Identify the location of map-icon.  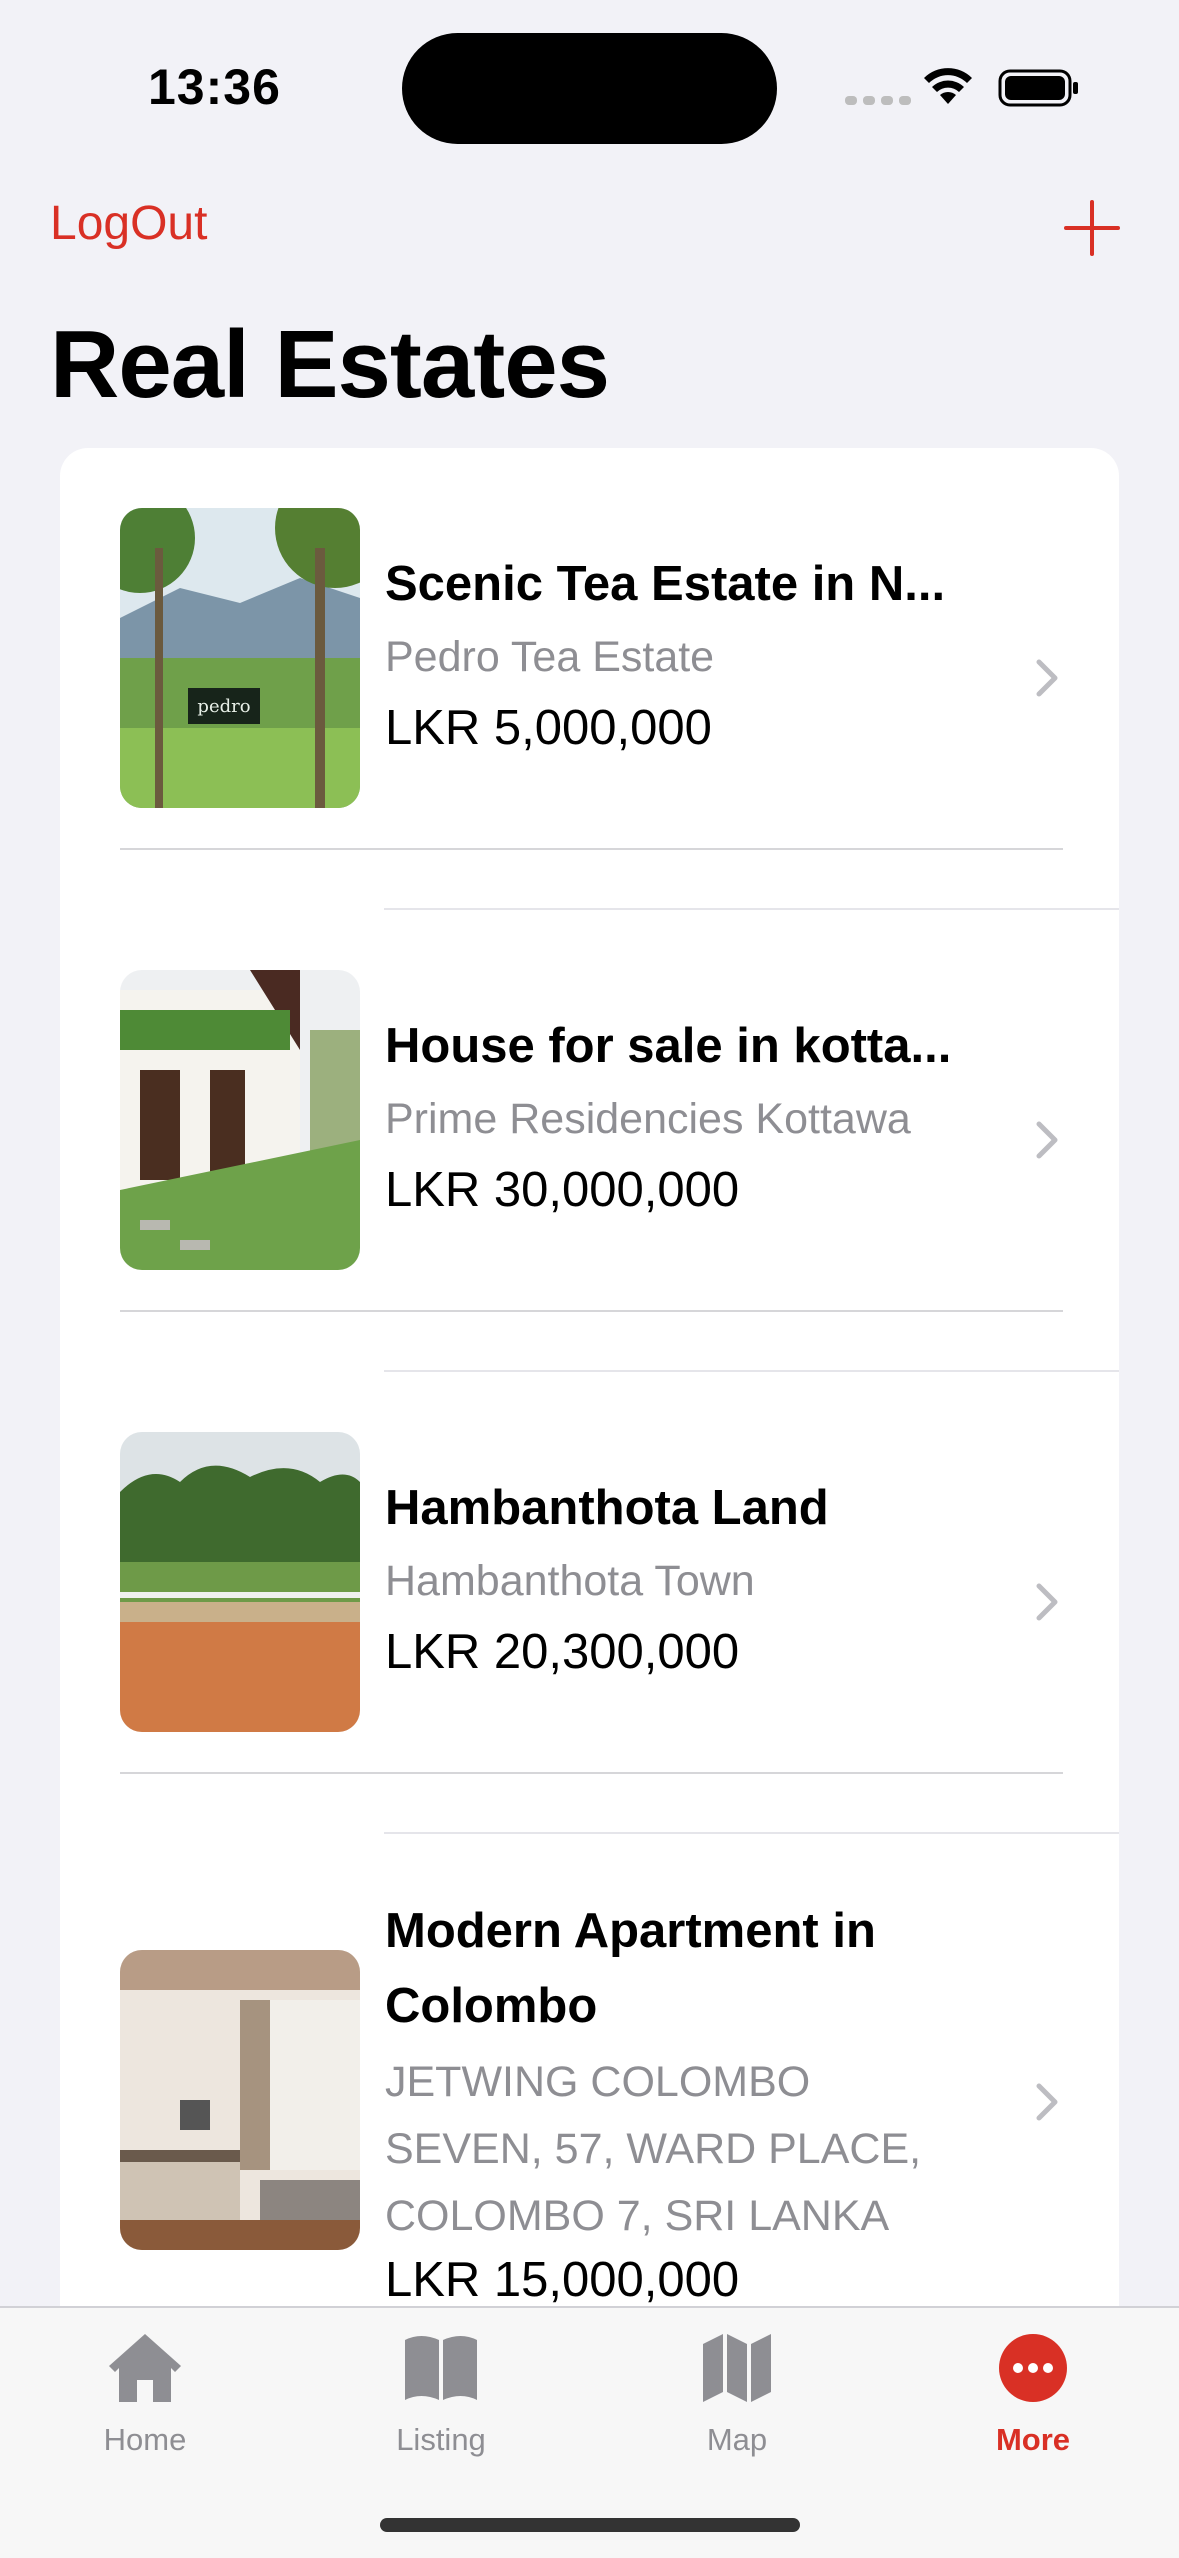
(737, 2368).